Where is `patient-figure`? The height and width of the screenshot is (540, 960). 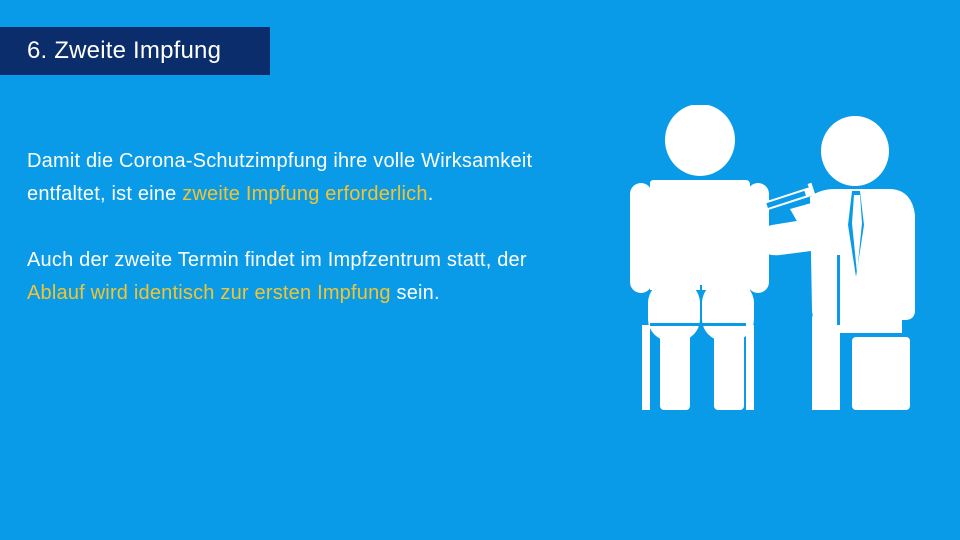
patient-figure is located at coordinates (699, 257).